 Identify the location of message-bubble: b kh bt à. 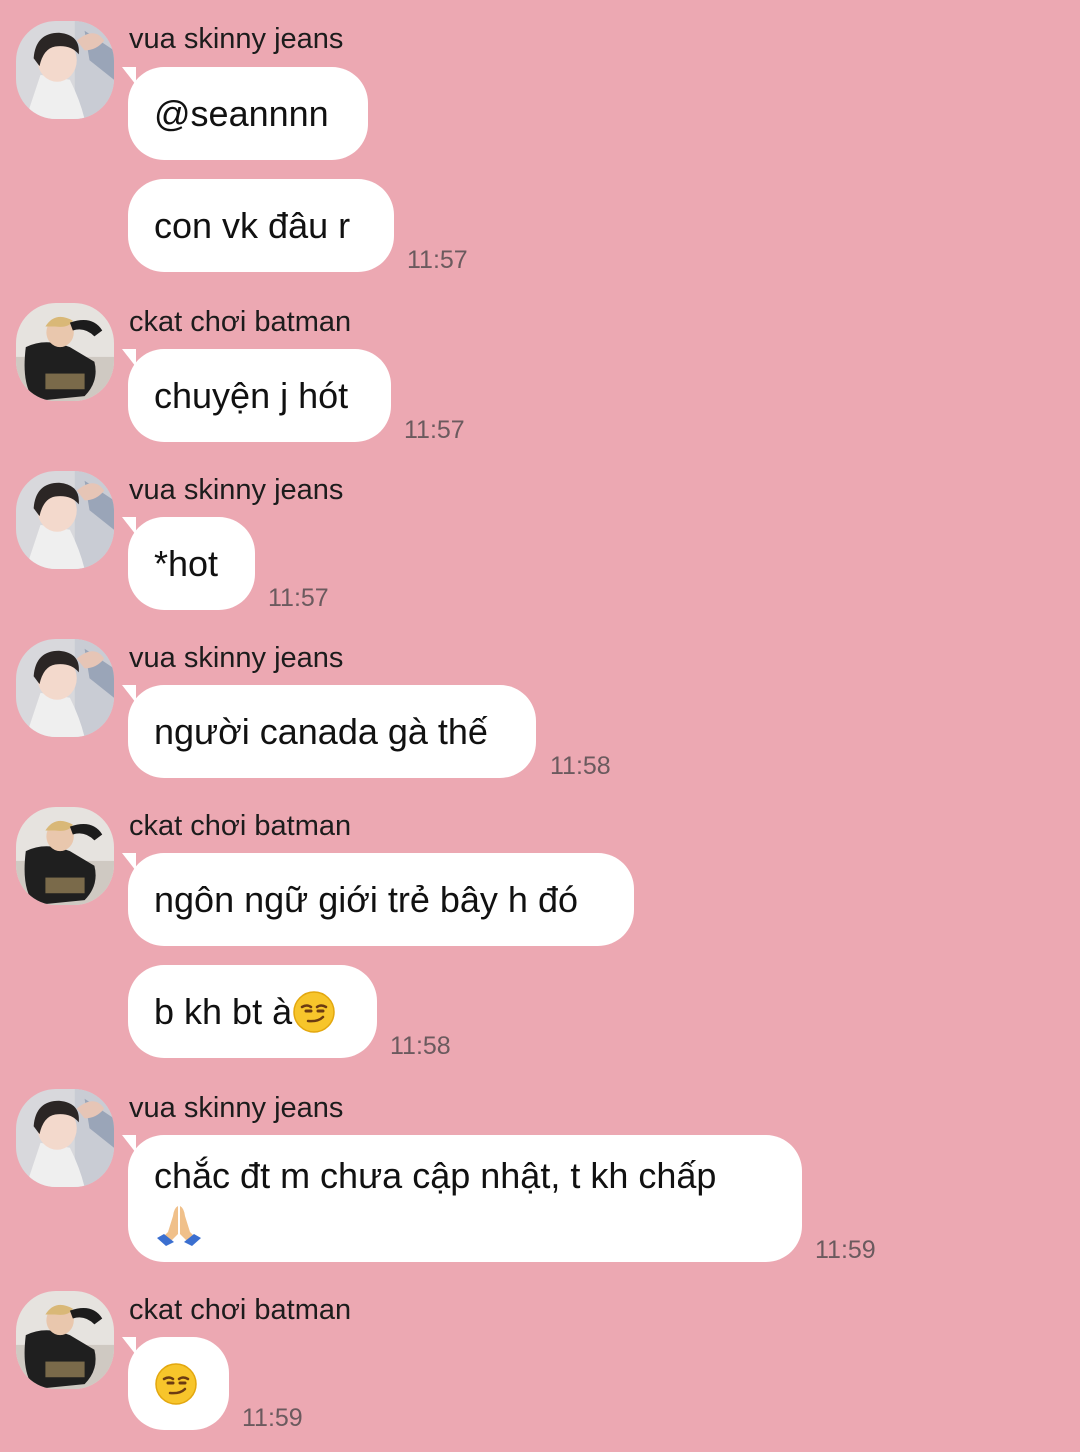
(252, 1011).